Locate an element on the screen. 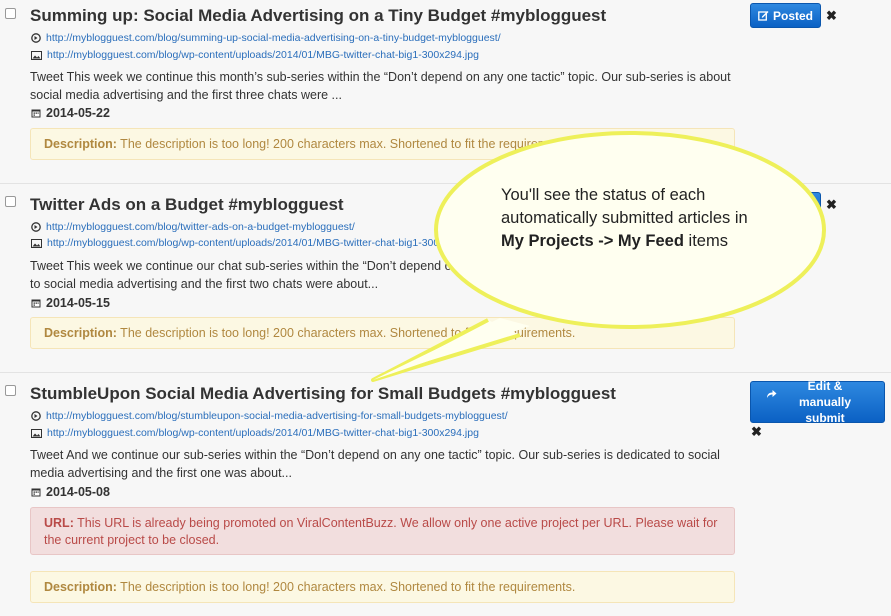 The width and height of the screenshot is (891, 616). posted-button: Posted is located at coordinates (785, 15).